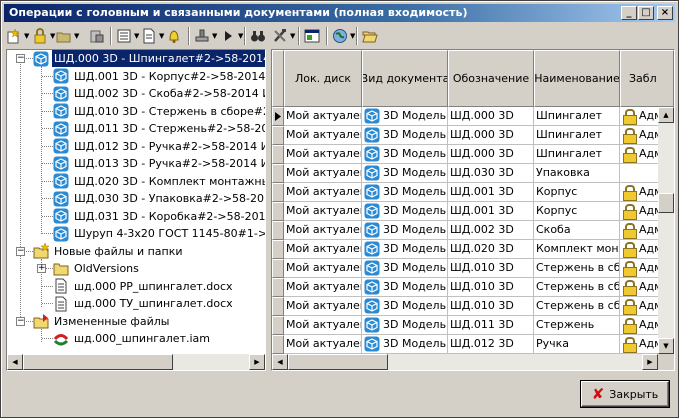 This screenshot has height=418, width=679. Describe the element at coordinates (312, 36) in the screenshot. I see `view-button` at that location.